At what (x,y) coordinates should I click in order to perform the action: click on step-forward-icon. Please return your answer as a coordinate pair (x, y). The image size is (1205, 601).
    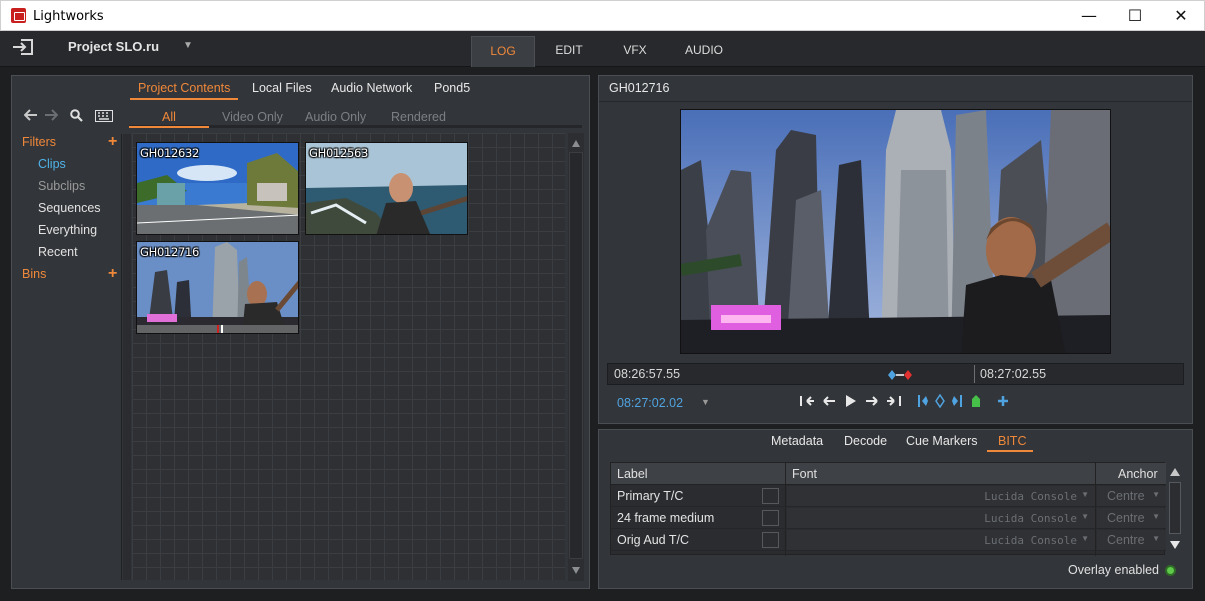
    Looking at the image, I should click on (872, 401).